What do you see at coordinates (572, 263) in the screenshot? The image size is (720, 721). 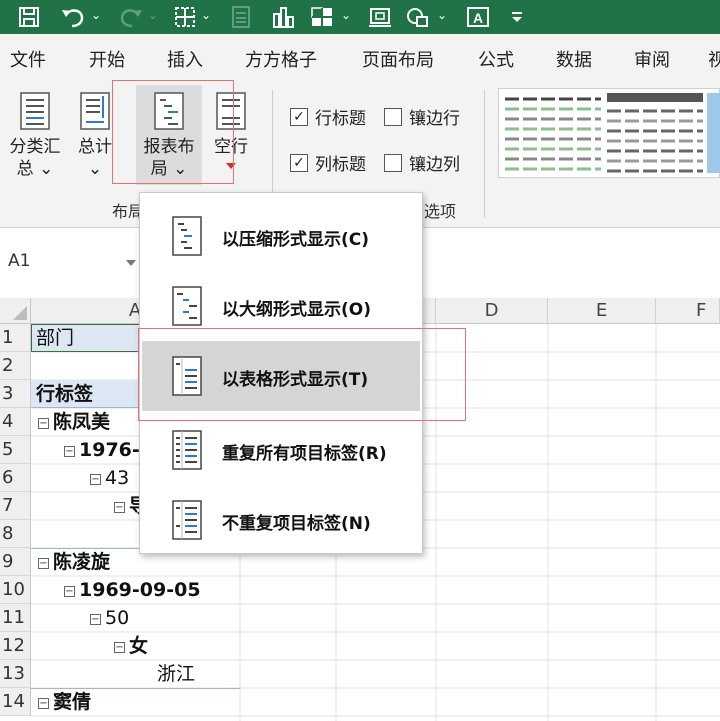 I see `formula-input` at bounding box center [572, 263].